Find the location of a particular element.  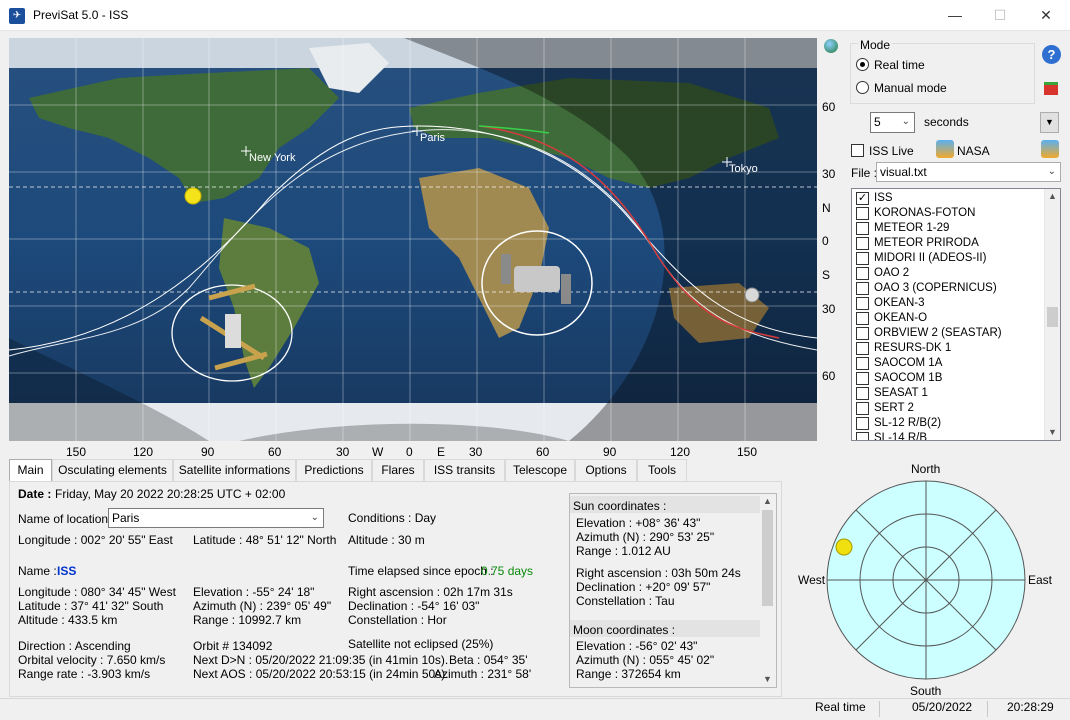

checkbox: ✓ is located at coordinates (862, 198).